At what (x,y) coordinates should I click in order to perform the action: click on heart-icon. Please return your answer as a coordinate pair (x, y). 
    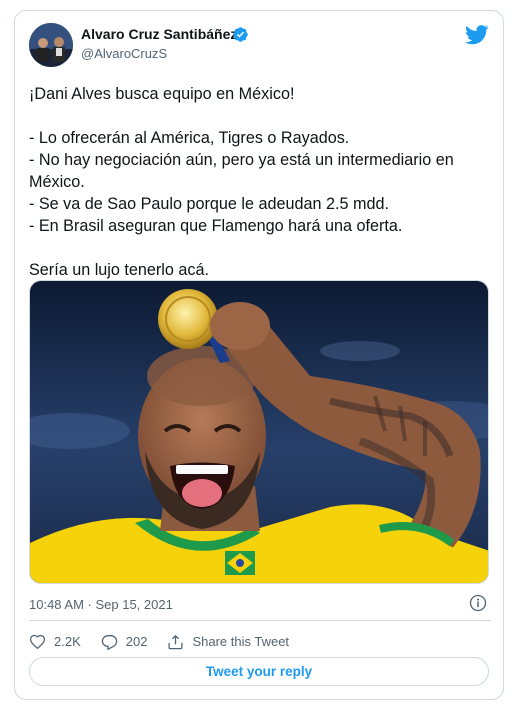
    Looking at the image, I should click on (37, 641).